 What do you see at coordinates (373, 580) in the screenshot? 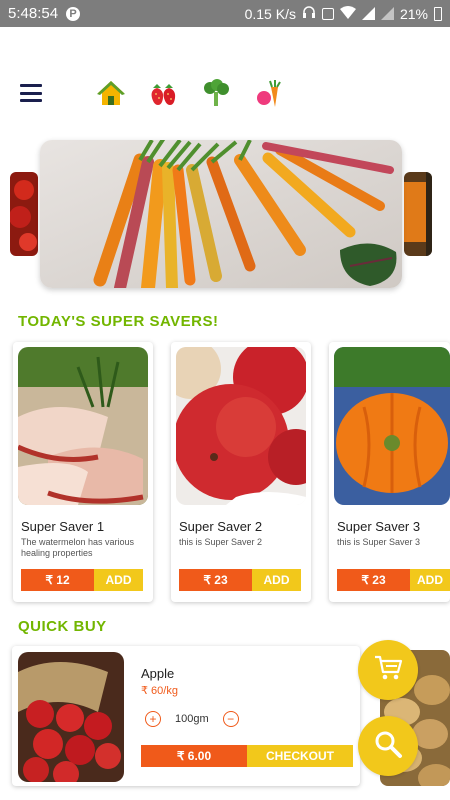
I see `super-saver-3-price: ₹ 23` at bounding box center [373, 580].